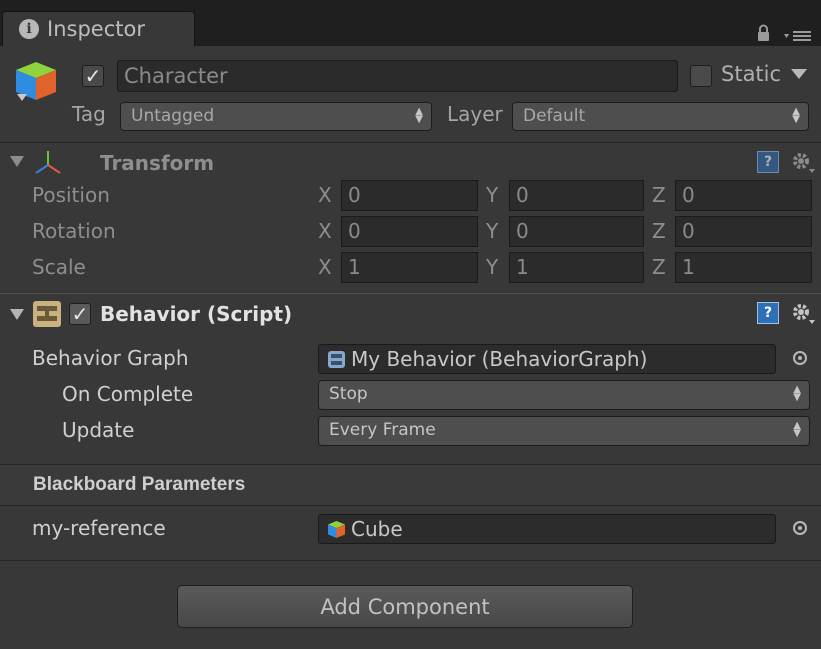 The width and height of the screenshot is (821, 649). What do you see at coordinates (743, 231) in the screenshot?
I see `rotation-z-field: 0` at bounding box center [743, 231].